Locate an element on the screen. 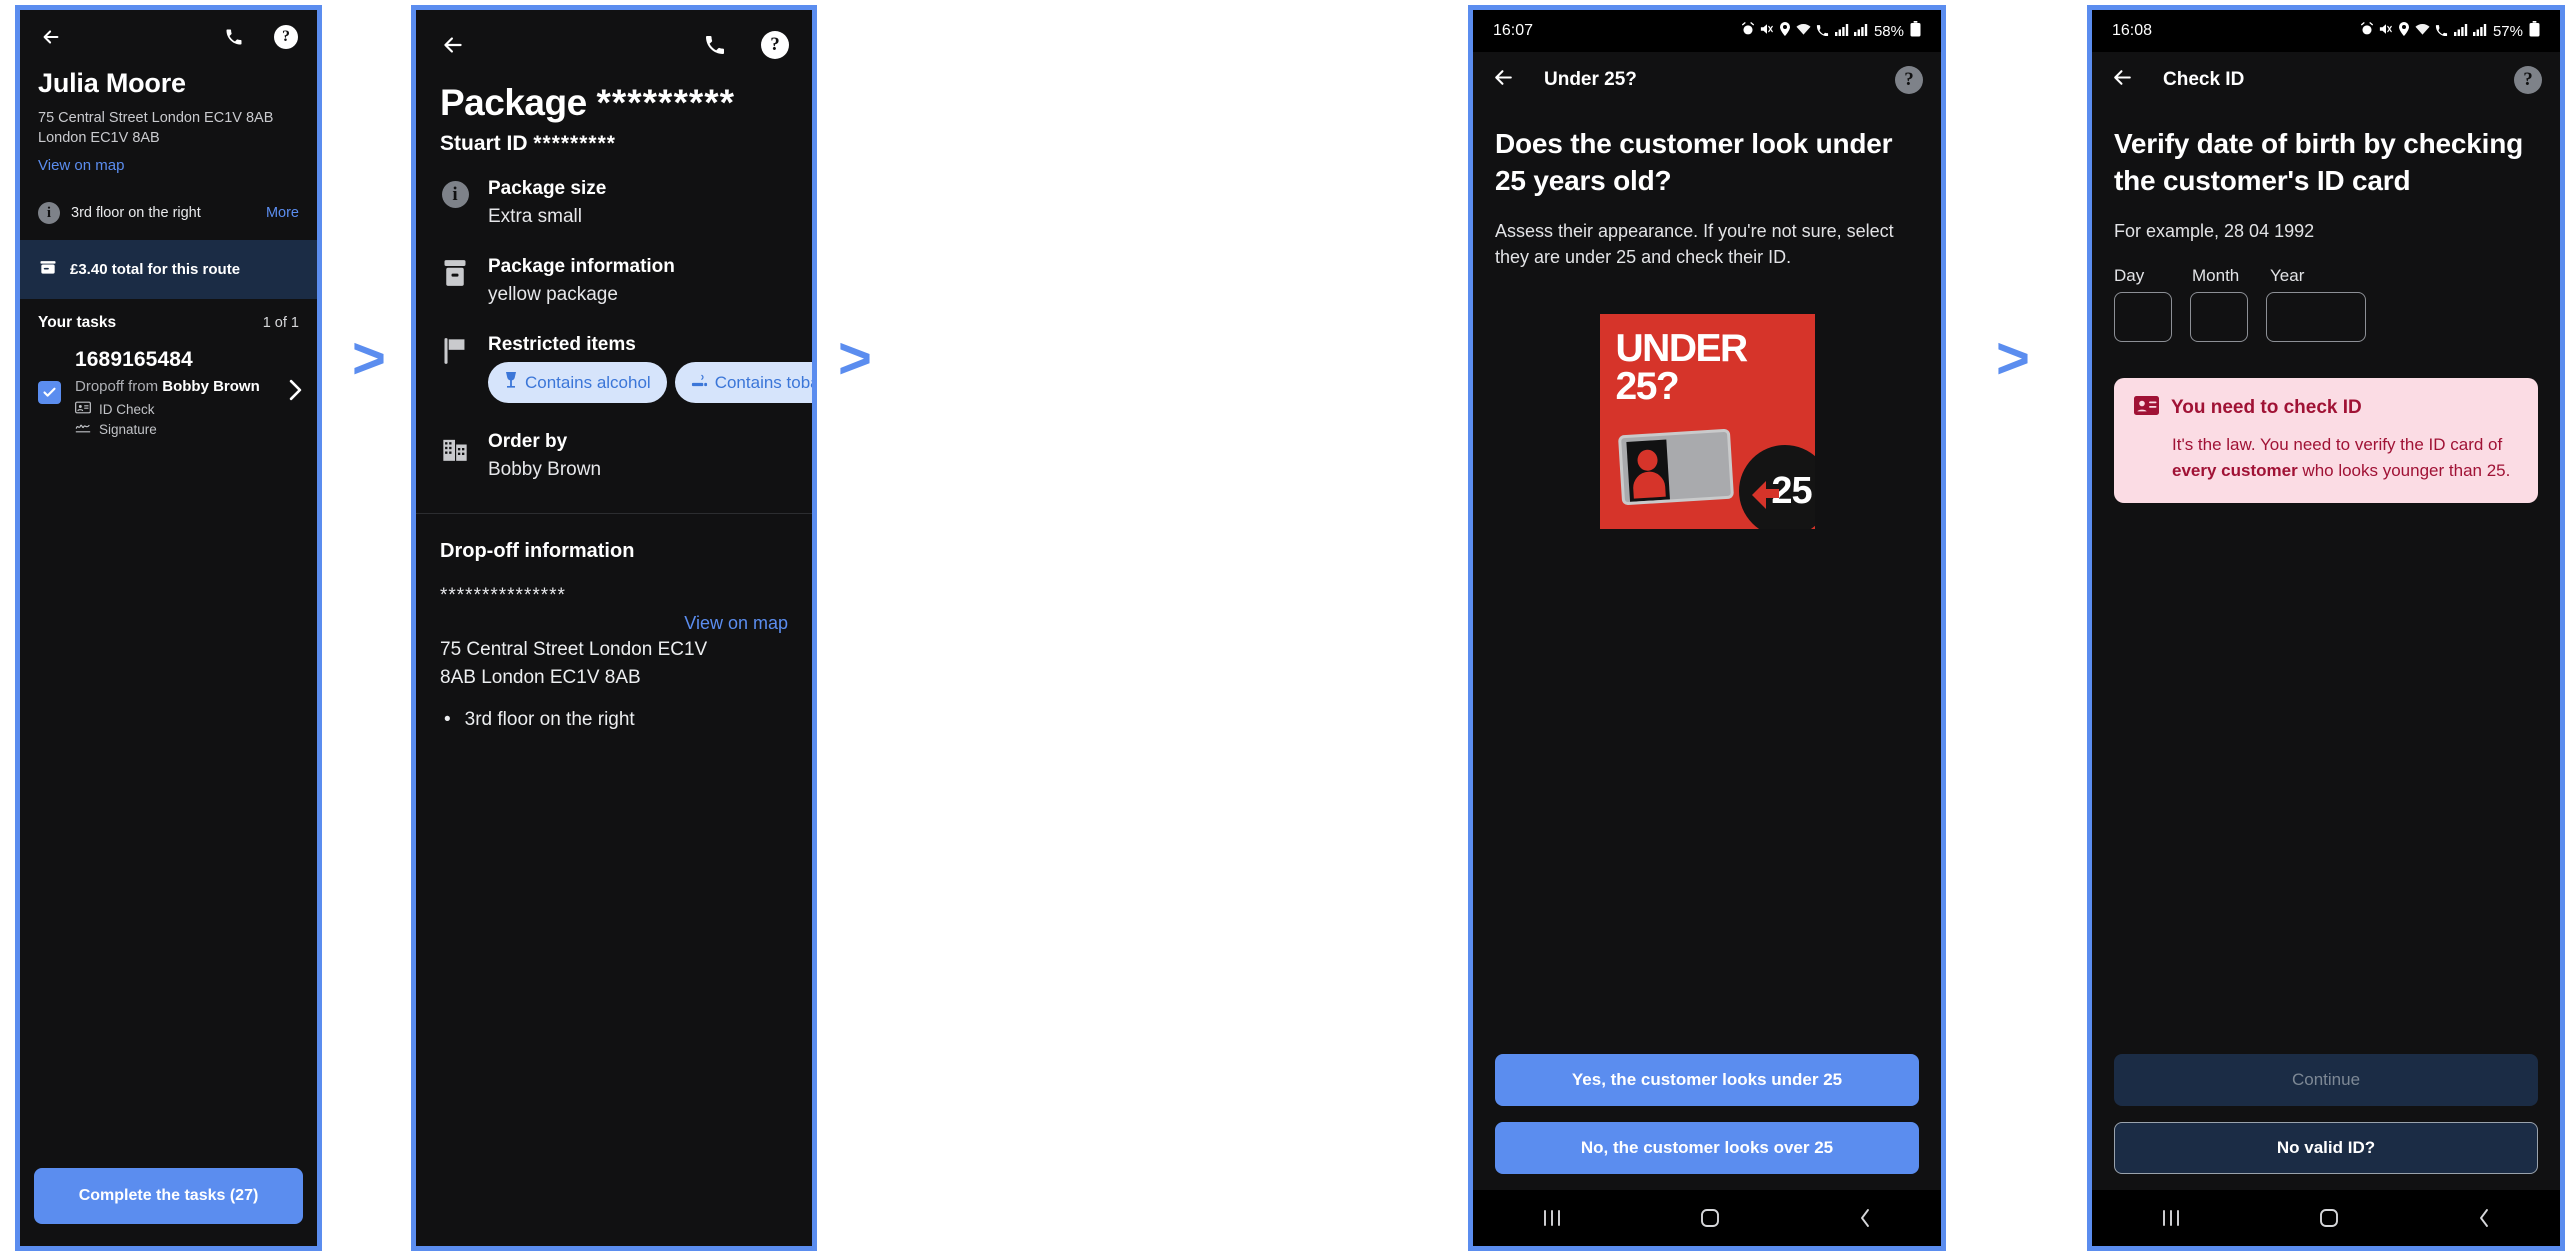 This screenshot has height=1256, width=2570. tasks-header: Your tasks 1 of 1 is located at coordinates (168, 320).